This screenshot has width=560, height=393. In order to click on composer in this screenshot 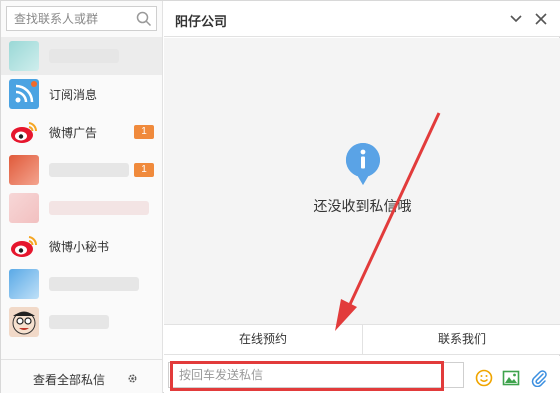, I will do `click(362, 374)`.